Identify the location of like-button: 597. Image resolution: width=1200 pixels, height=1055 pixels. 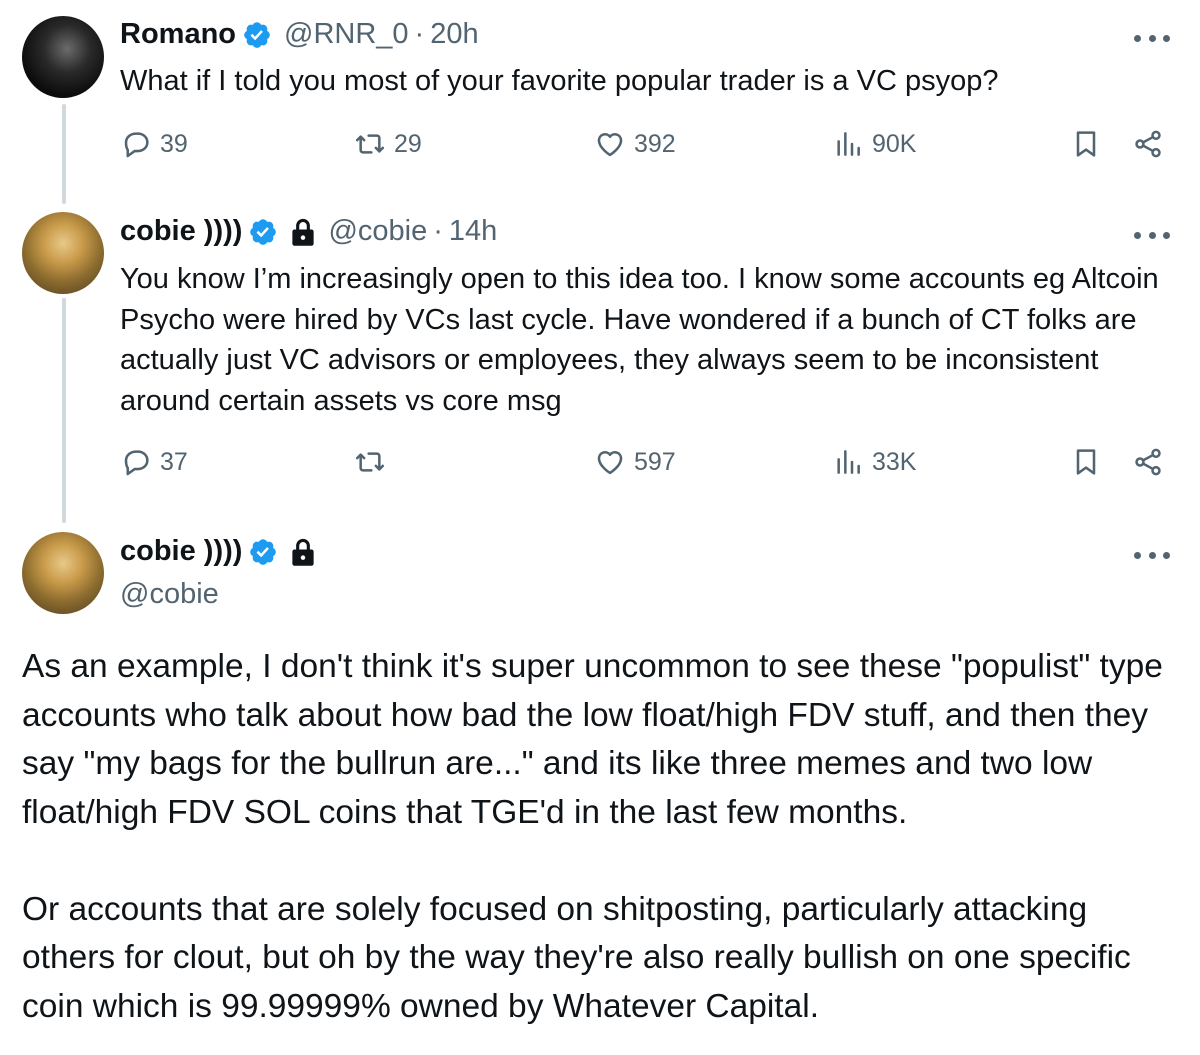
(635, 462).